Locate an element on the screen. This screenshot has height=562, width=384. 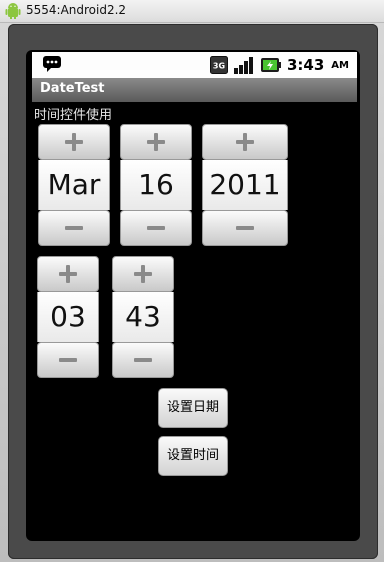
status-right-group: 3G 3:43 AM is located at coordinates (279, 65).